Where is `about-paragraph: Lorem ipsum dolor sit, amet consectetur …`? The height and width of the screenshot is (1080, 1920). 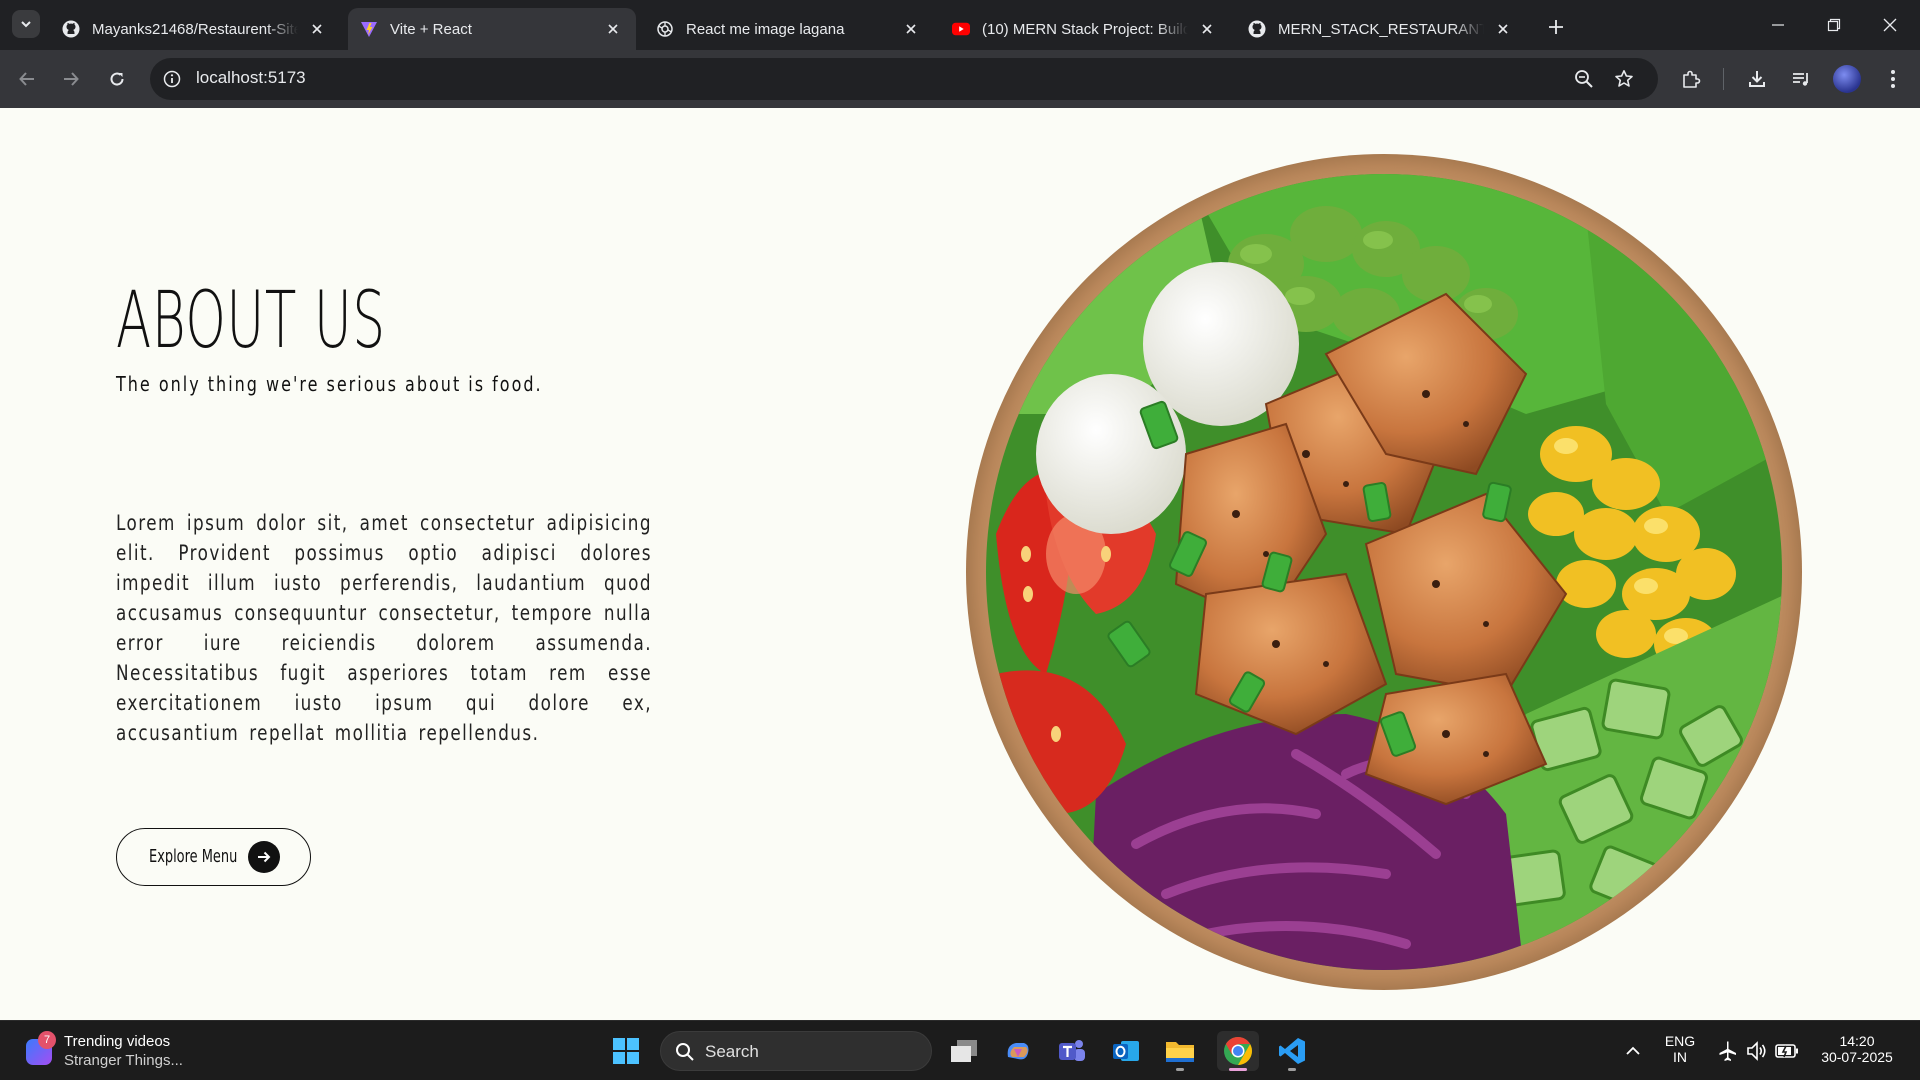 about-paragraph: Lorem ipsum dolor sit, amet consectetur … is located at coordinates (384, 628).